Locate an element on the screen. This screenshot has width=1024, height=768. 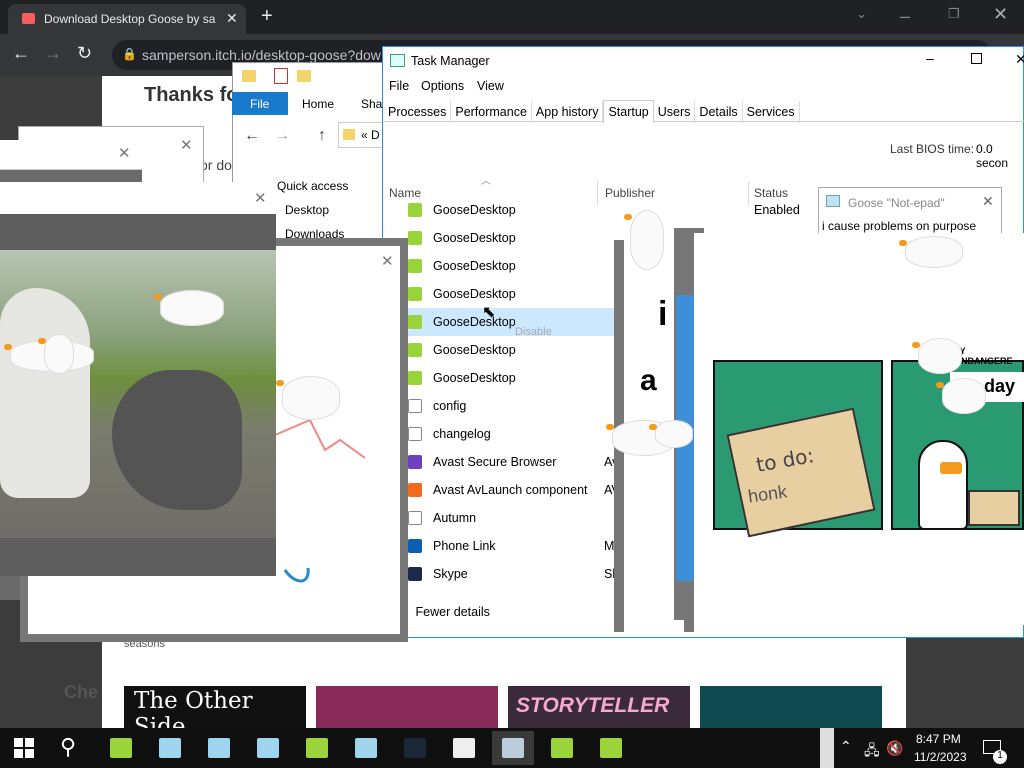
volume-muted-icon: 🔇 is located at coordinates (894, 748).